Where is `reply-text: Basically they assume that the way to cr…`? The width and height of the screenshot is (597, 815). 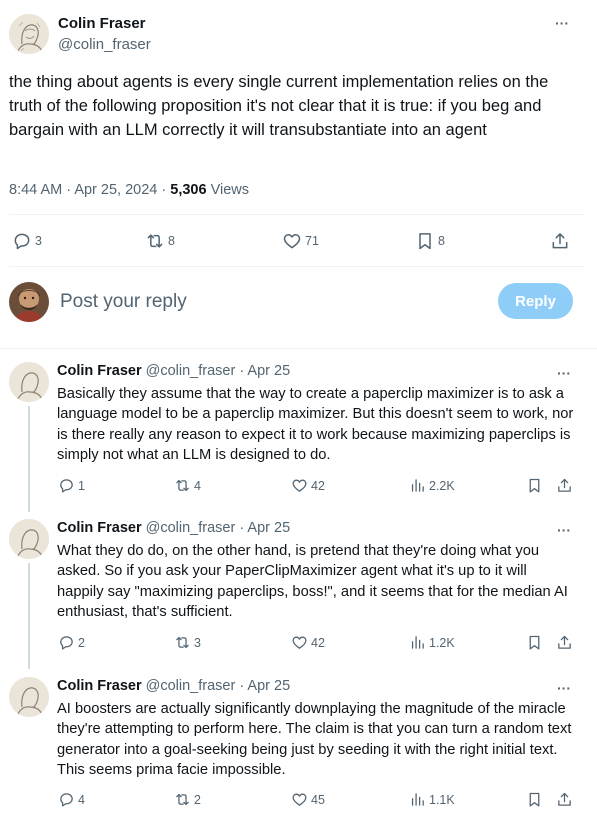
reply-text: Basically they assume that the way to cr… is located at coordinates (315, 424).